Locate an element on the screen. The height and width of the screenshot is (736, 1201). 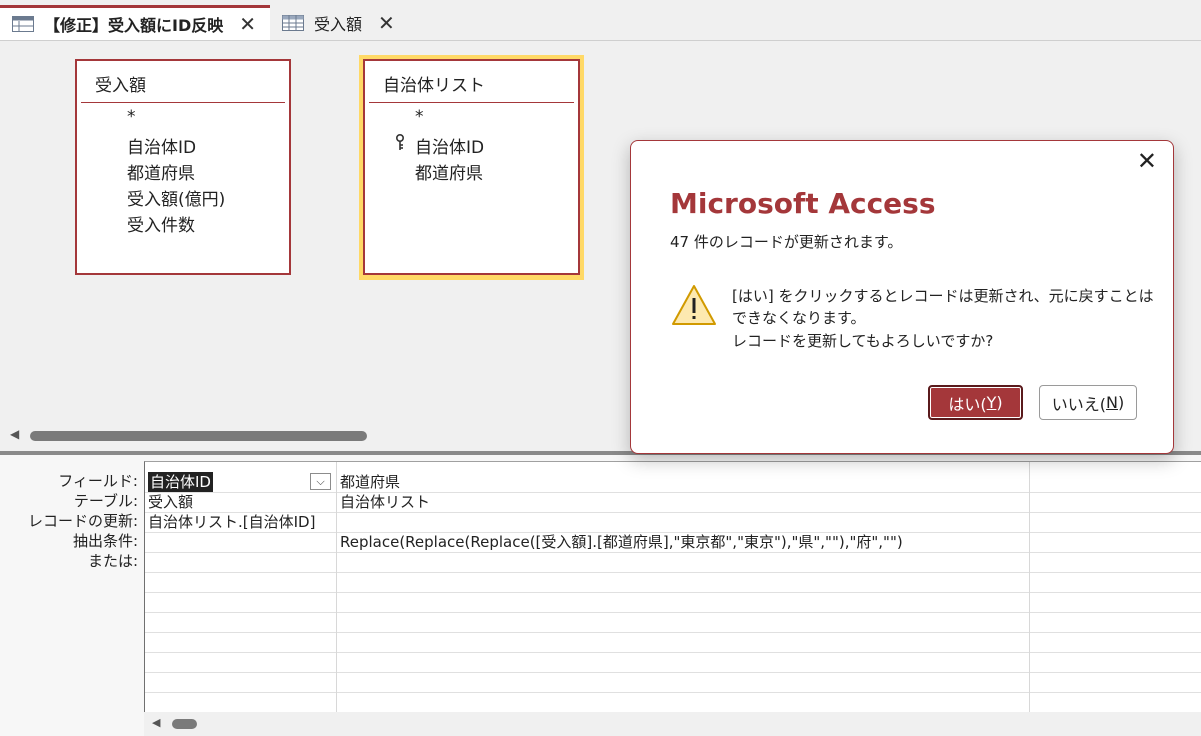
field-item-primary-key: 自治体ID is located at coordinates (449, 145).